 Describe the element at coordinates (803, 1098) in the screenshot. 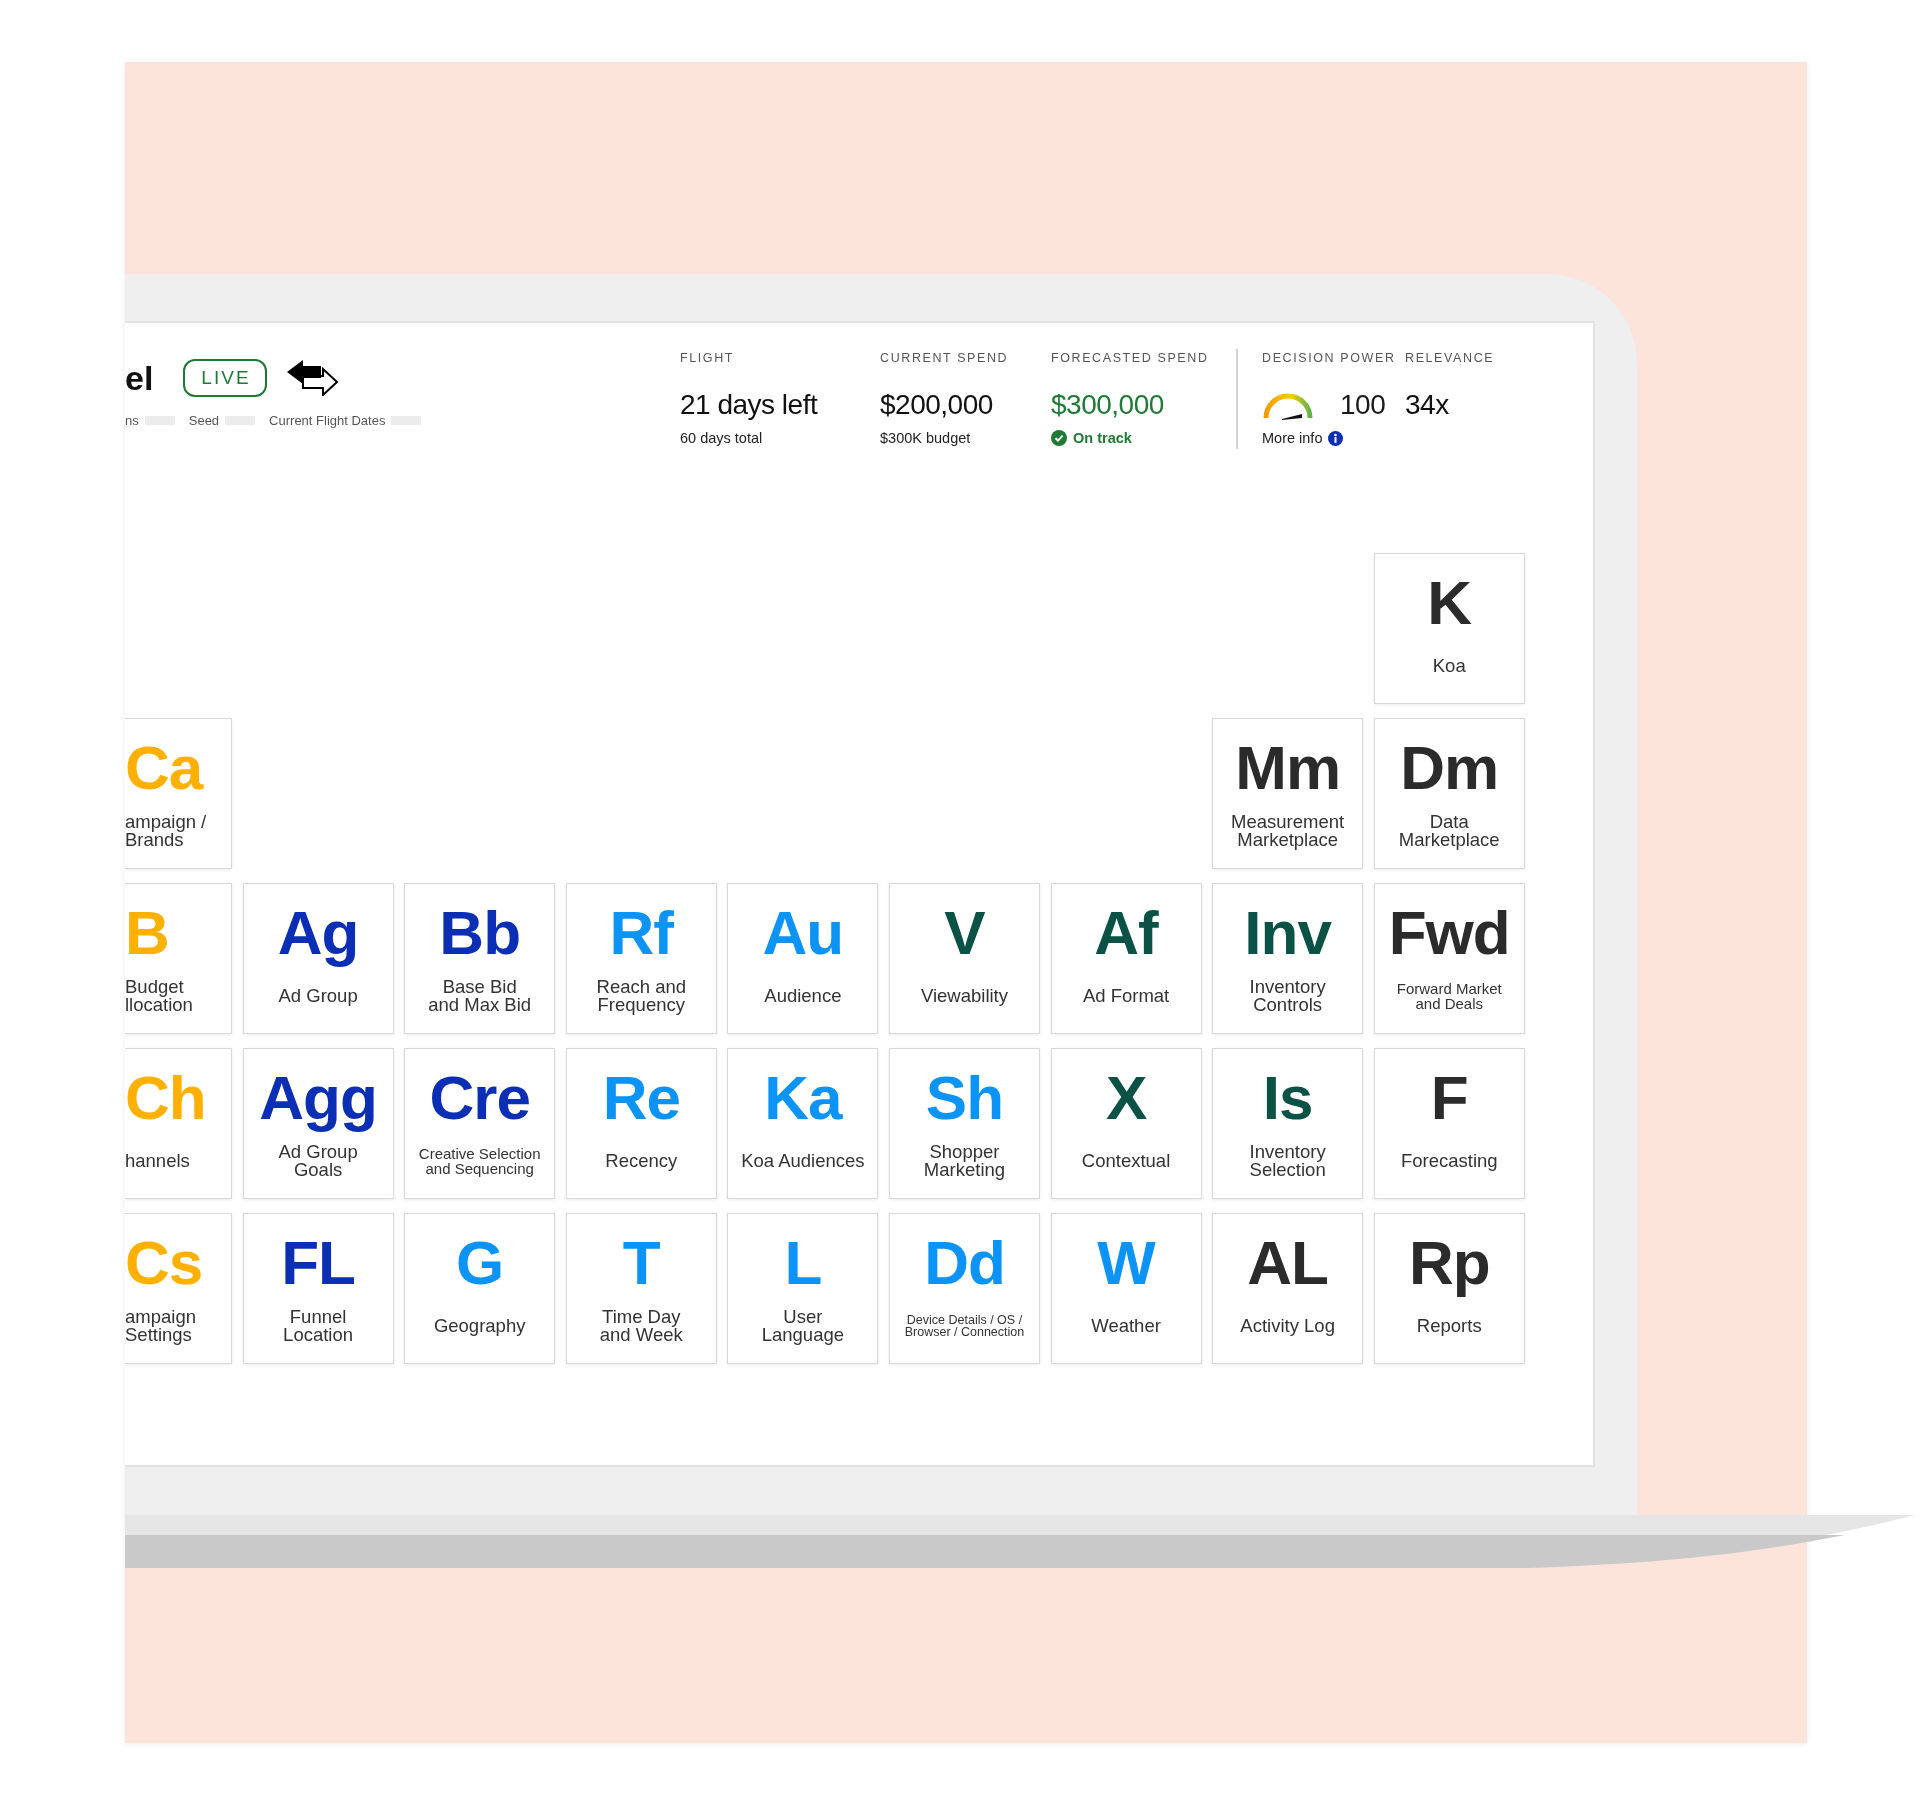

I see `tile-symbol: Ka` at that location.